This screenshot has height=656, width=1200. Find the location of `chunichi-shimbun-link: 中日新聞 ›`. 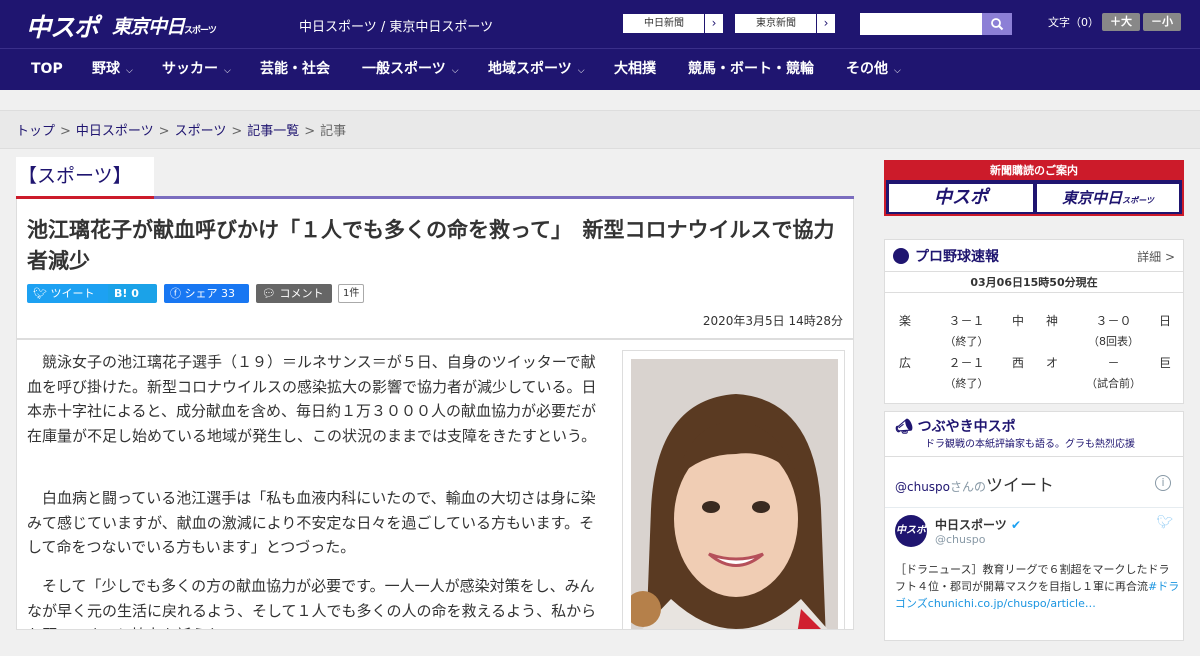

chunichi-shimbun-link: 中日新聞 › is located at coordinates (673, 23).